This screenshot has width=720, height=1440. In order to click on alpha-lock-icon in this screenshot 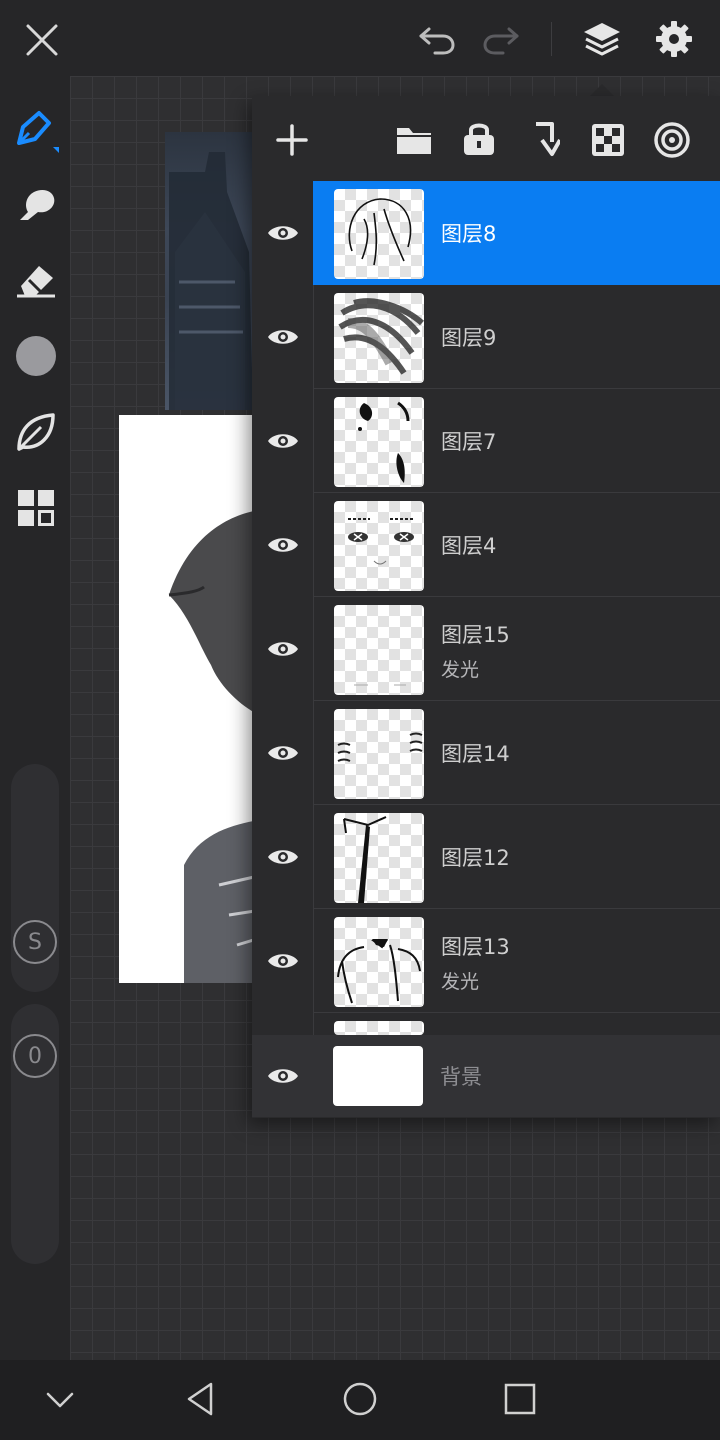, I will do `click(608, 140)`.